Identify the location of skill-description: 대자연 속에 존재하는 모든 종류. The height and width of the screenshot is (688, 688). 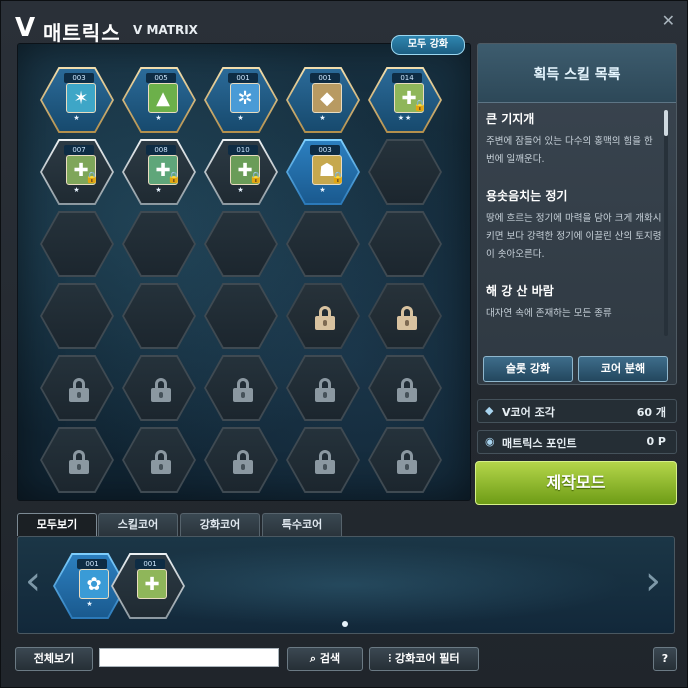
(549, 313).